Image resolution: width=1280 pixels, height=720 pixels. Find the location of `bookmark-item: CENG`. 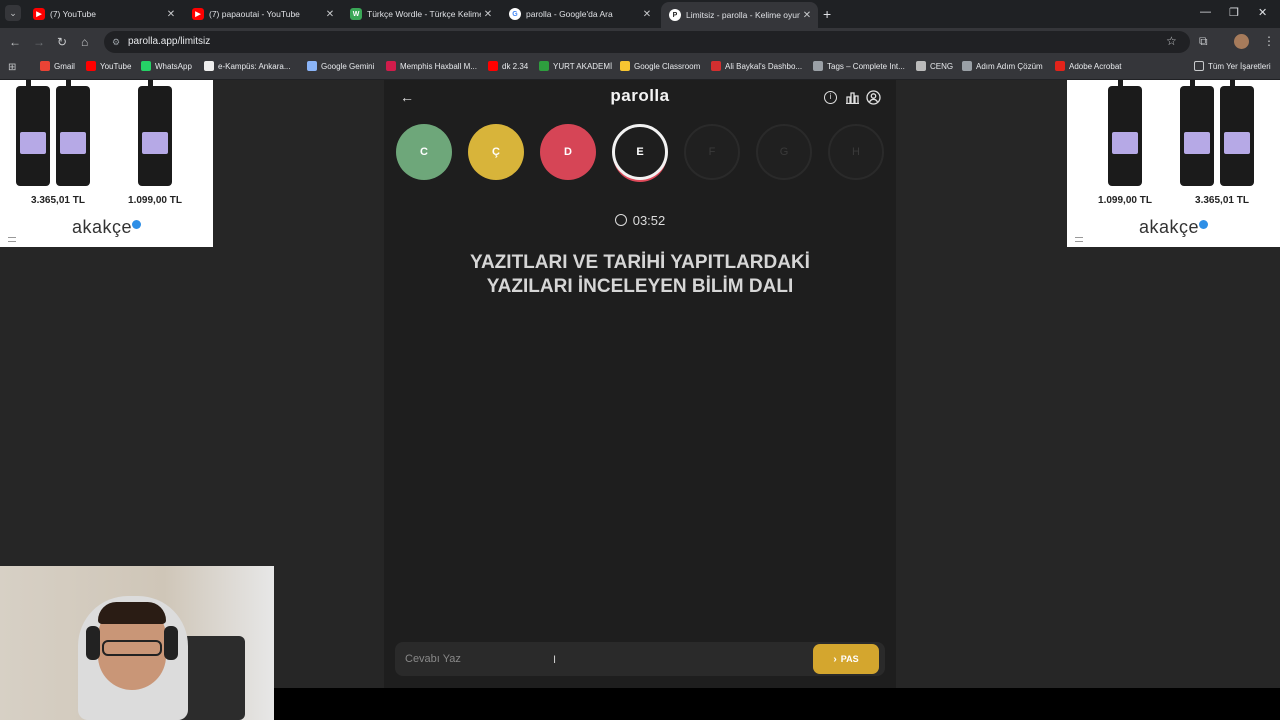

bookmark-item: CENG is located at coordinates (934, 66).